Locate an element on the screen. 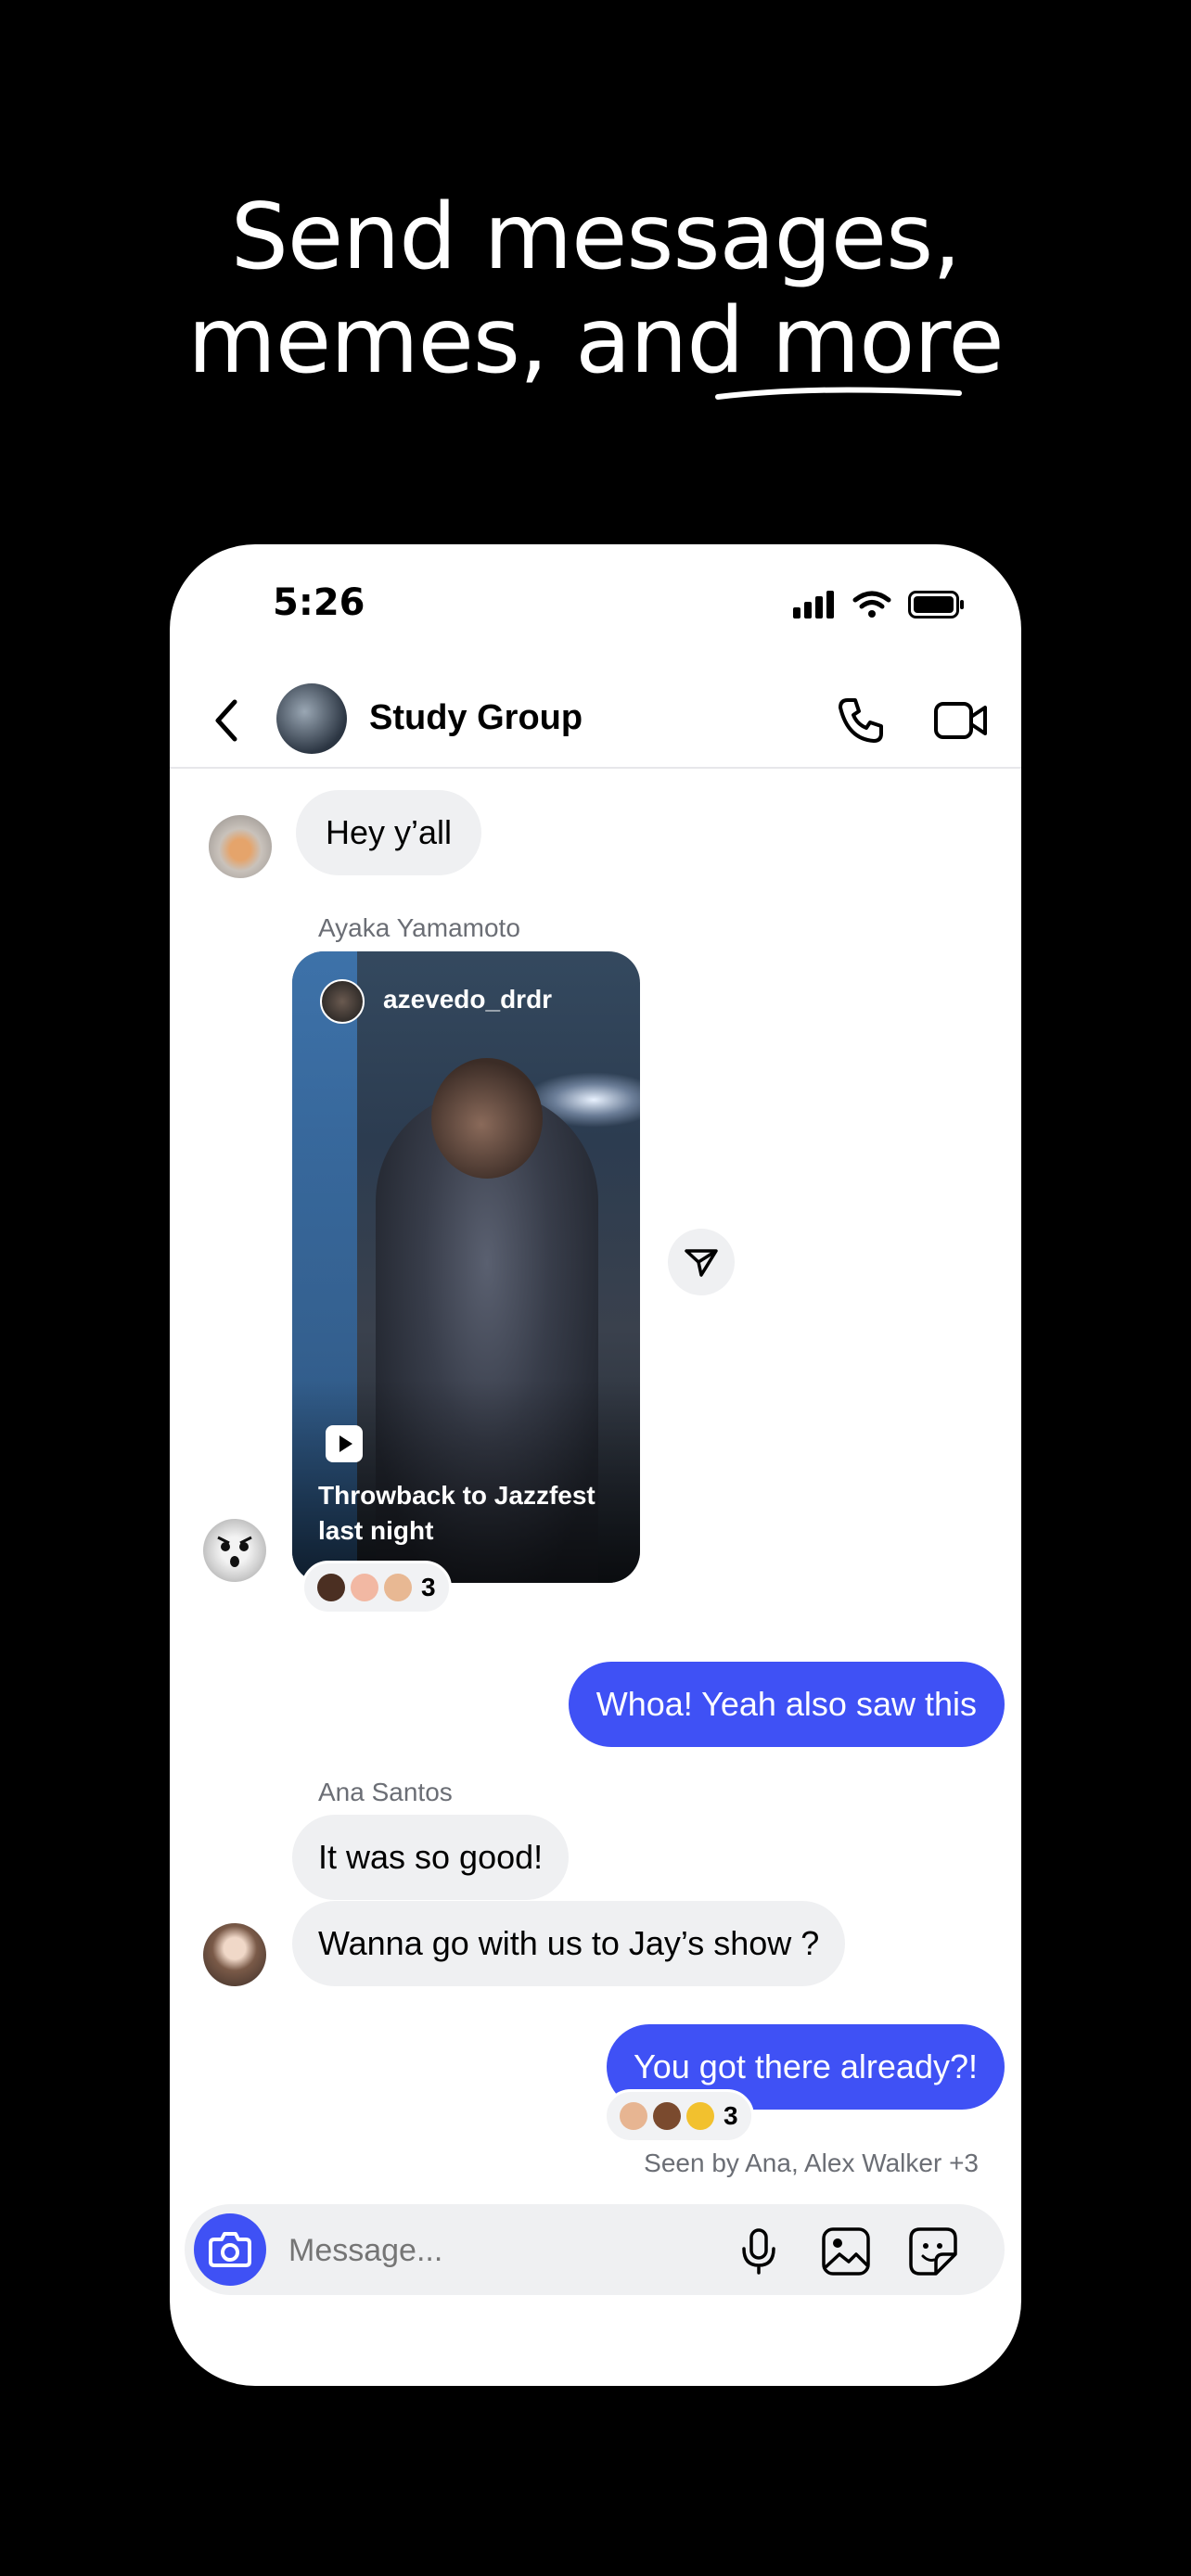 This screenshot has height=2576, width=1191. signal-icon is located at coordinates (814, 605).